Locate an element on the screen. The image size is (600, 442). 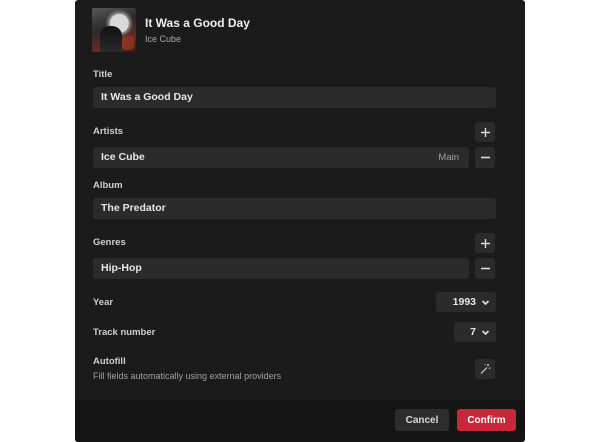
dialog-header: It Was a Good Day Ice Cube is located at coordinates (171, 30).